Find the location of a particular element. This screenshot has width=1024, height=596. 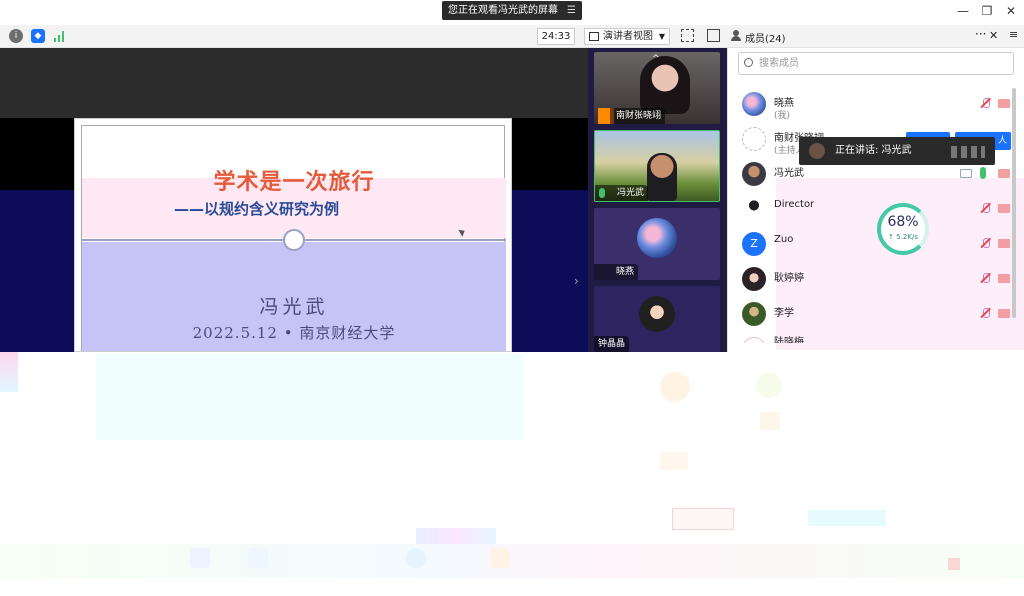

network-gauge: 68% ↑ 5.2K/s is located at coordinates (903, 229).